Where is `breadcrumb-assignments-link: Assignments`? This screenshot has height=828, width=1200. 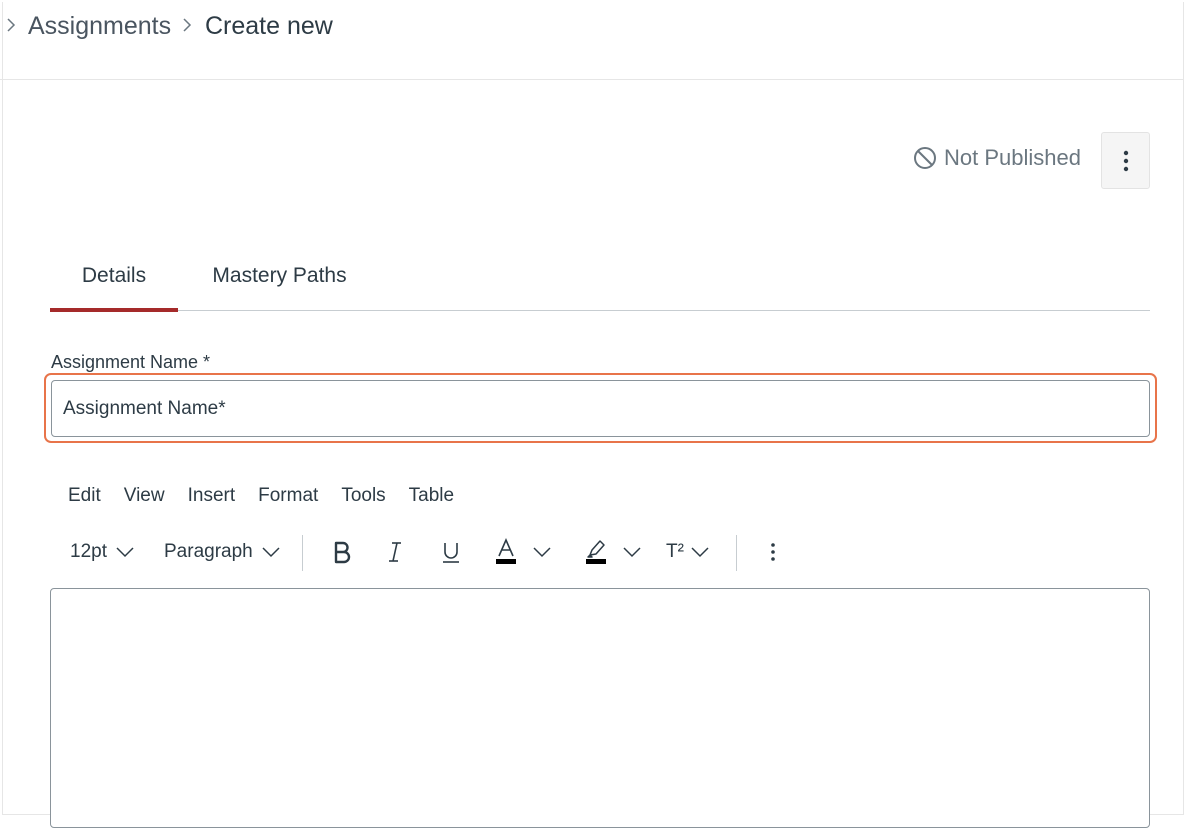 breadcrumb-assignments-link: Assignments is located at coordinates (99, 26).